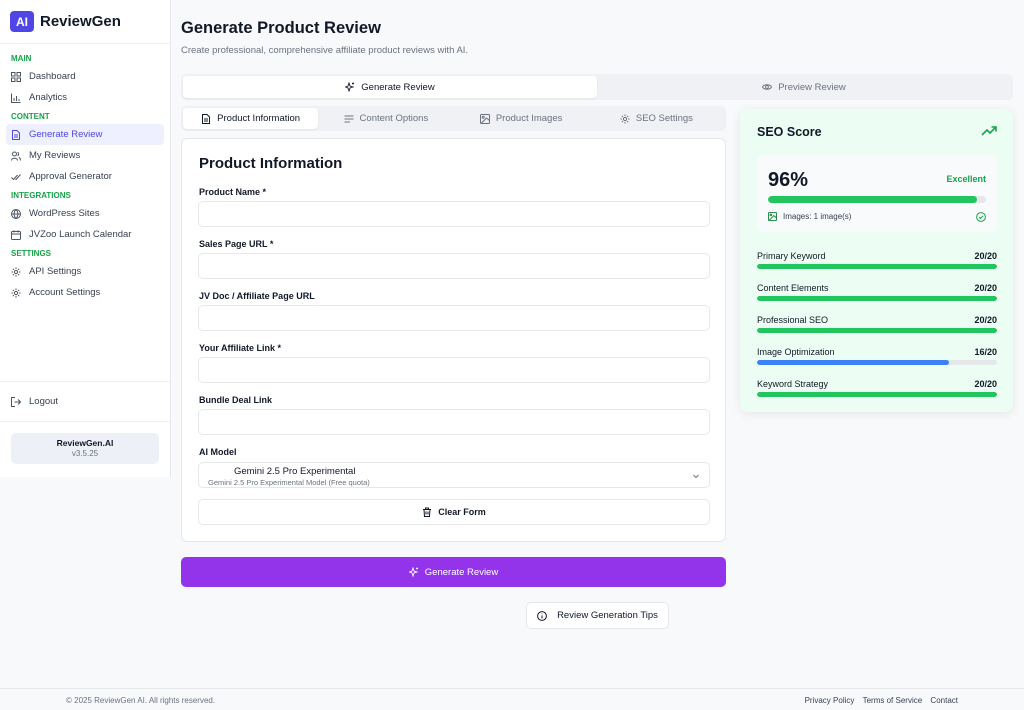 This screenshot has height=710, width=1024. What do you see at coordinates (70, 176) in the screenshot?
I see `sidebar-item-label: Approval Generator` at bounding box center [70, 176].